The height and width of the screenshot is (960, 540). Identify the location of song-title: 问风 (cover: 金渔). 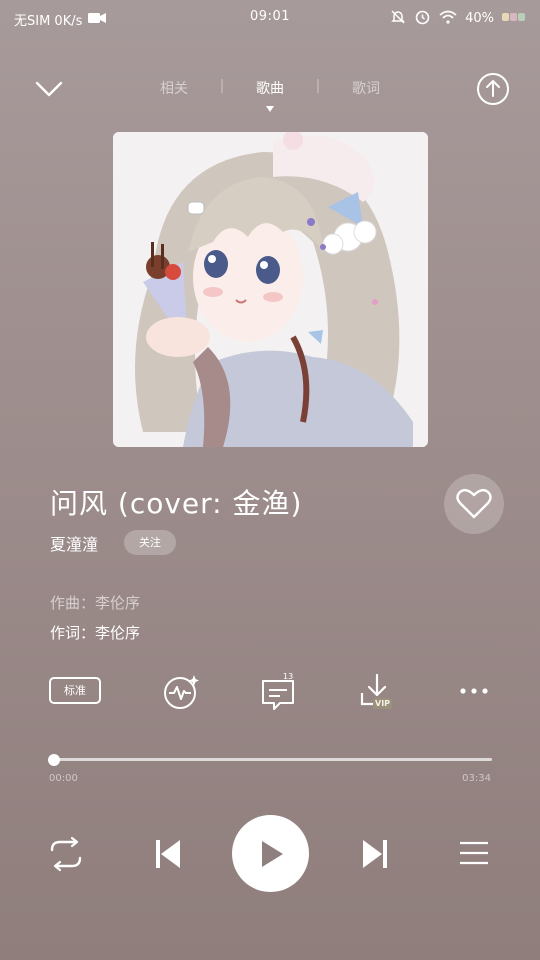
(176, 503).